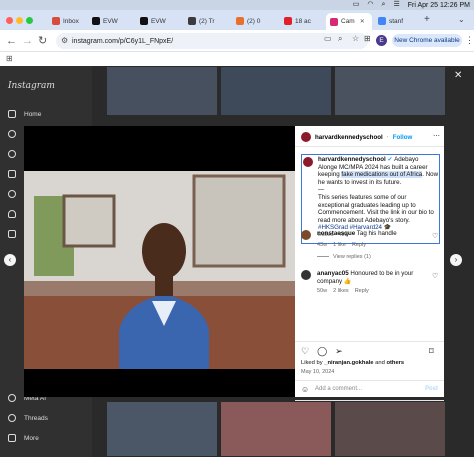  Describe the element at coordinates (255, 21) in the screenshot. I see `tab-4: (2) 0` at that location.